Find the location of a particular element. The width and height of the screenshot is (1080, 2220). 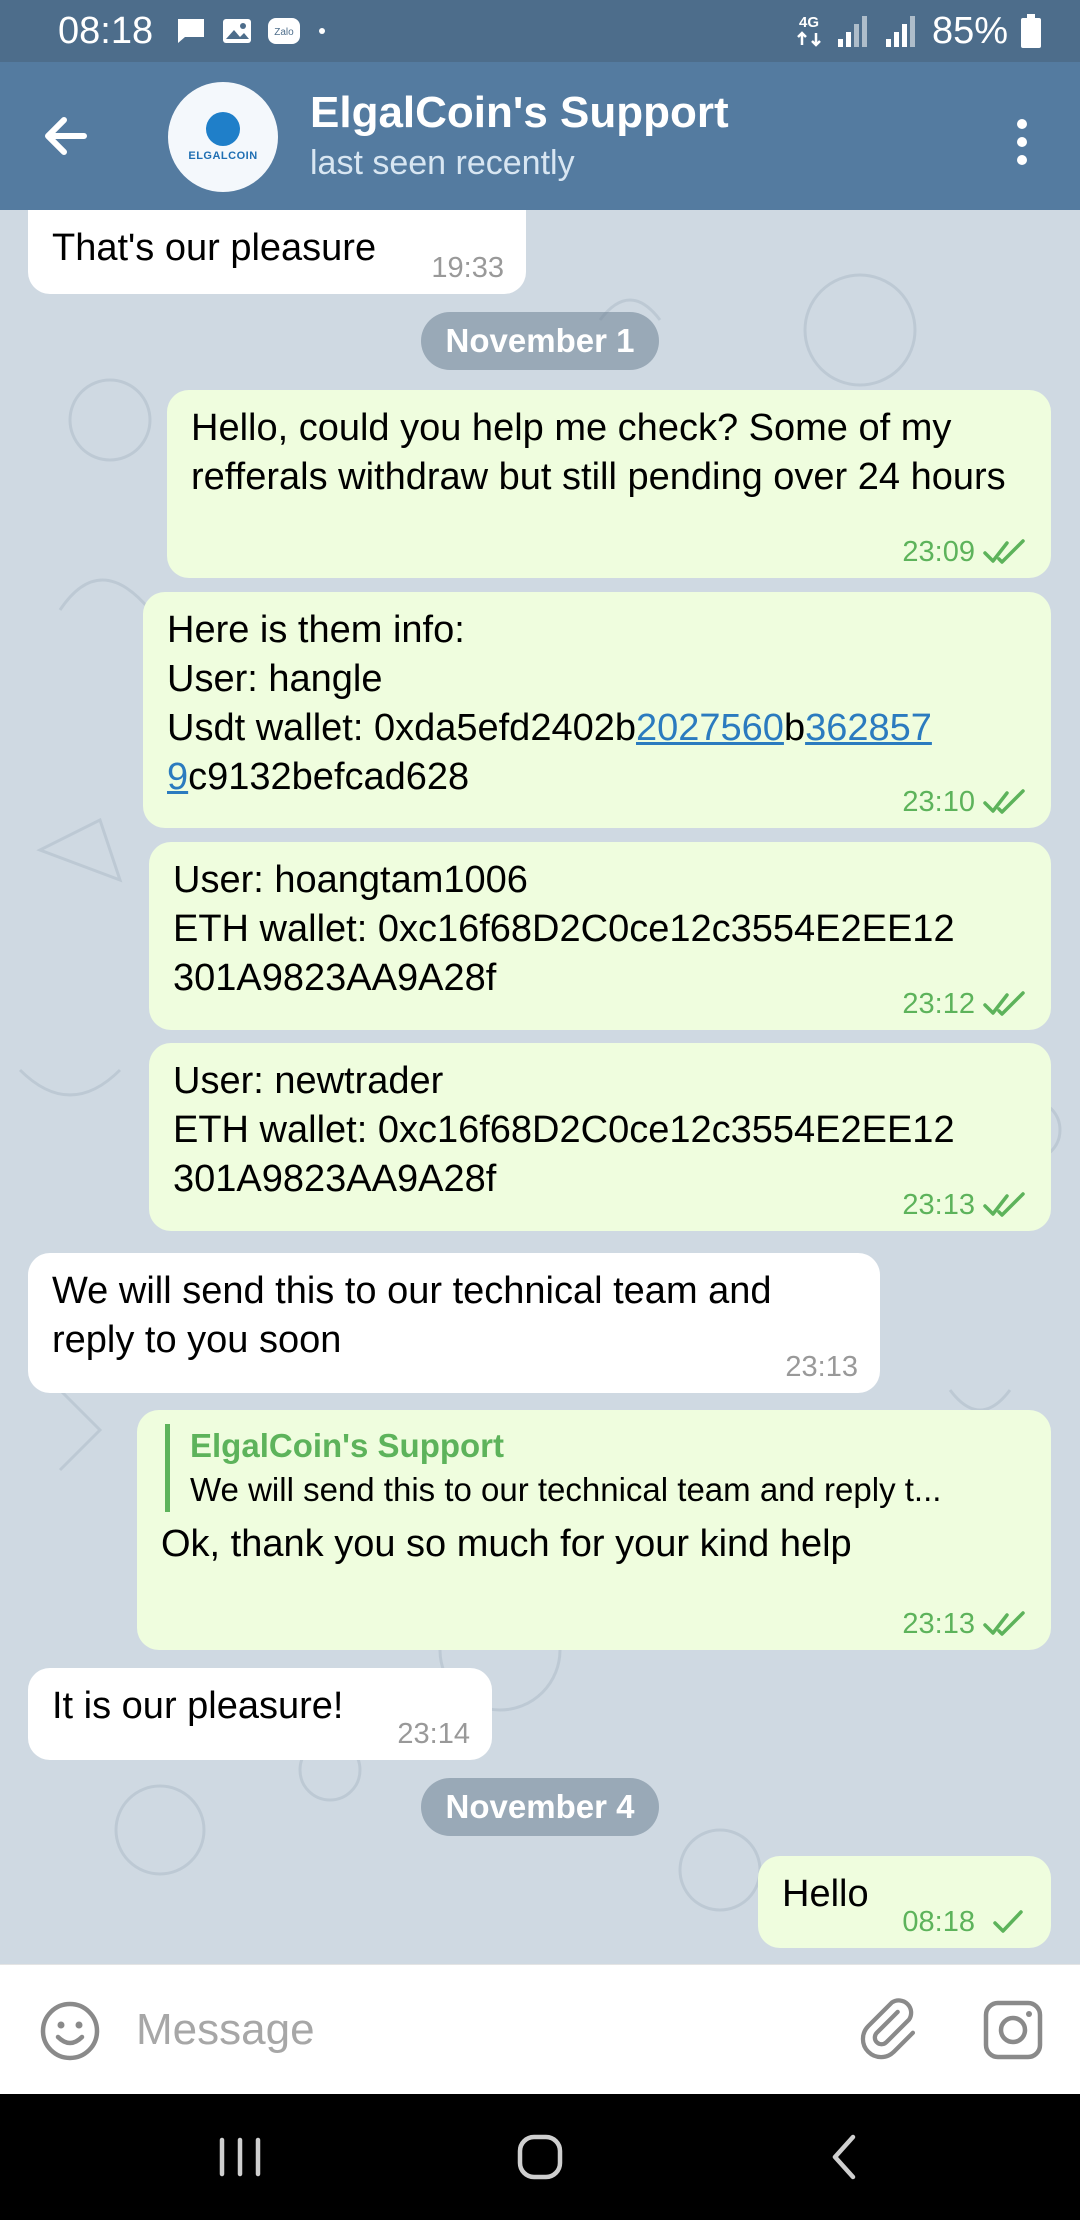

svg-text: 4G is located at coordinates (809, 22).